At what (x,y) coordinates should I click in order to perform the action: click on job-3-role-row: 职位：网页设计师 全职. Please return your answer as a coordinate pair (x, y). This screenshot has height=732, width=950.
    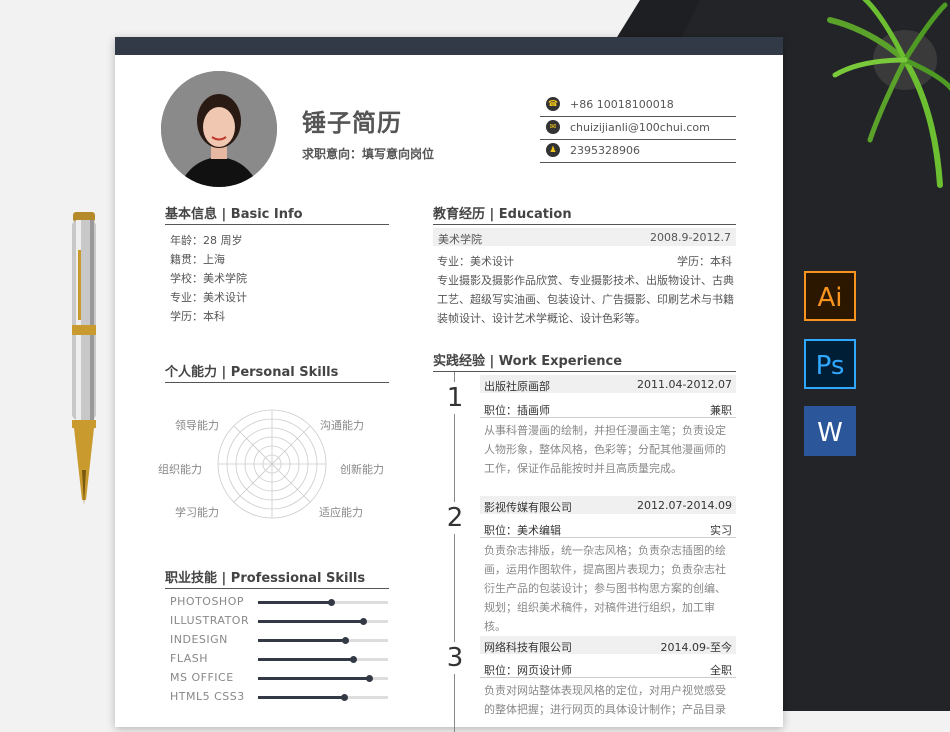
    Looking at the image, I should click on (608, 668).